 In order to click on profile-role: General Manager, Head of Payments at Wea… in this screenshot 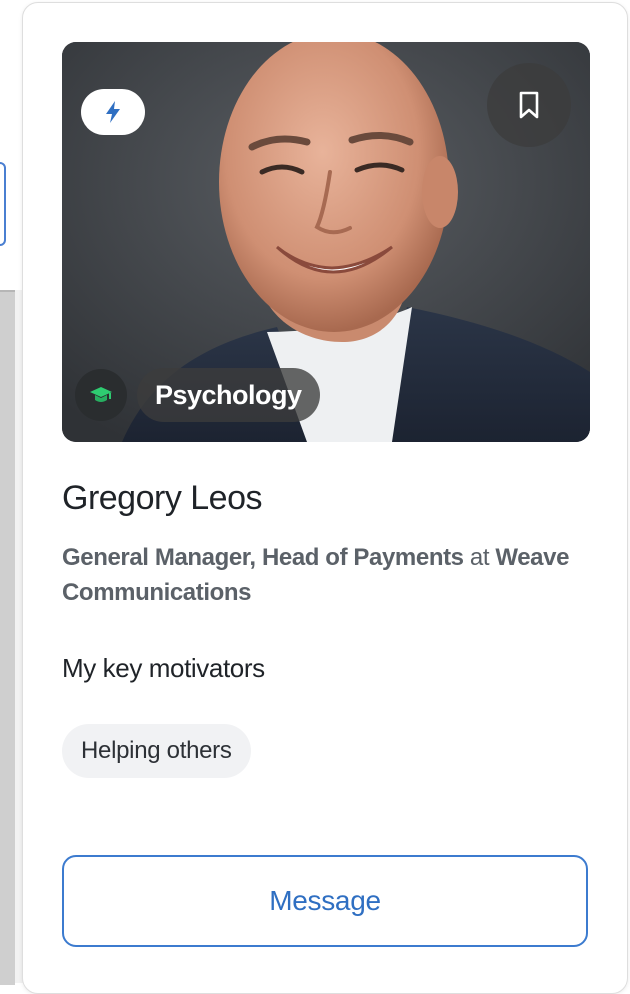, I will do `click(334, 575)`.